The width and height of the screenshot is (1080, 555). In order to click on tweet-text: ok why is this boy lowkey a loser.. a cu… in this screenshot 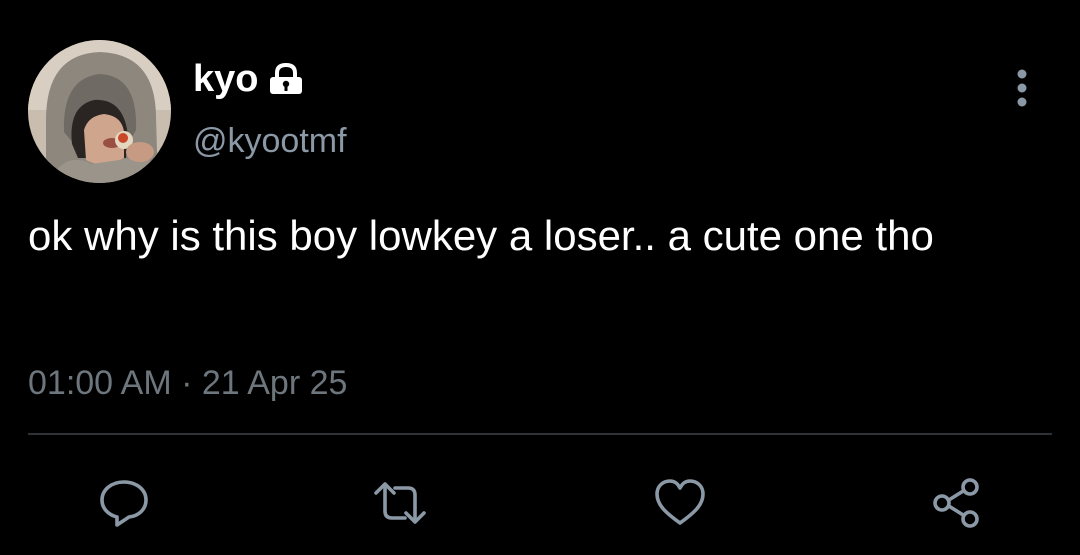, I will do `click(481, 235)`.